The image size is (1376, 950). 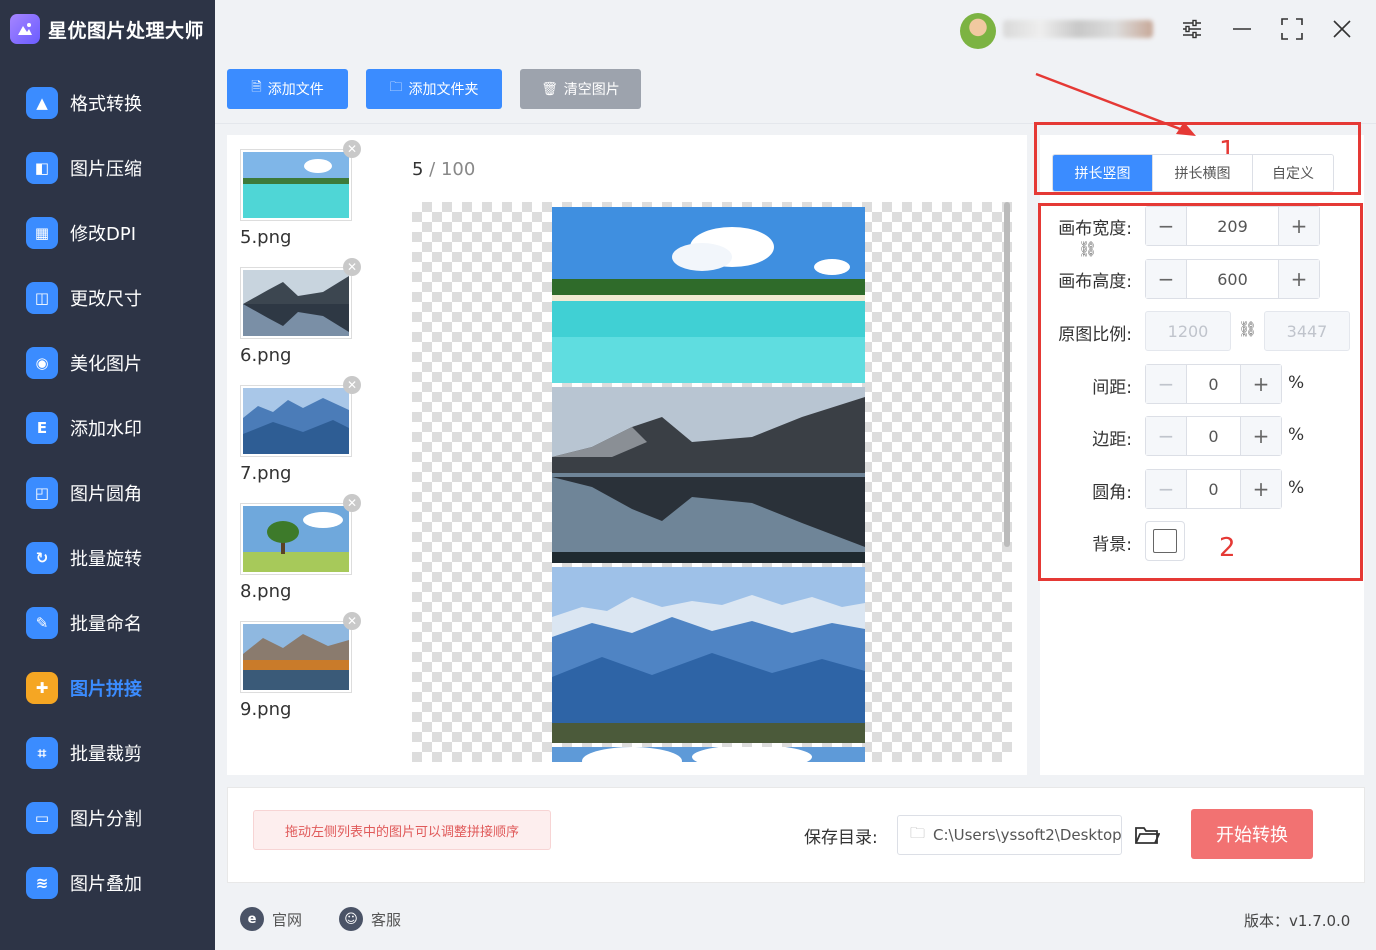 What do you see at coordinates (271, 919) in the screenshot?
I see `website-link: e 官网` at bounding box center [271, 919].